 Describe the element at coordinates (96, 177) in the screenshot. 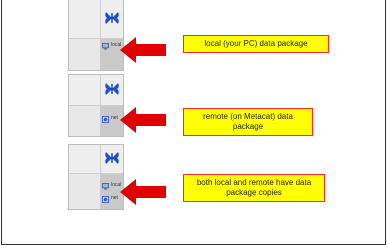

I see `package-window-both: local net` at that location.